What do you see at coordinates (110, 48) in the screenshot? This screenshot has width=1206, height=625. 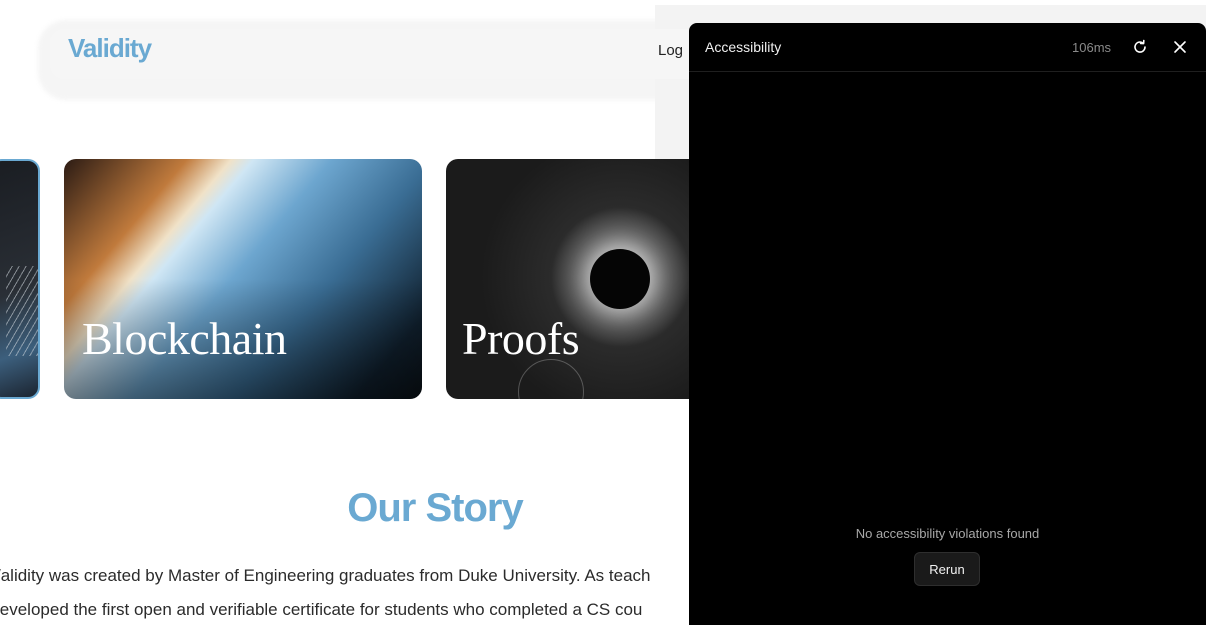 I see `brand-logo: Validity` at bounding box center [110, 48].